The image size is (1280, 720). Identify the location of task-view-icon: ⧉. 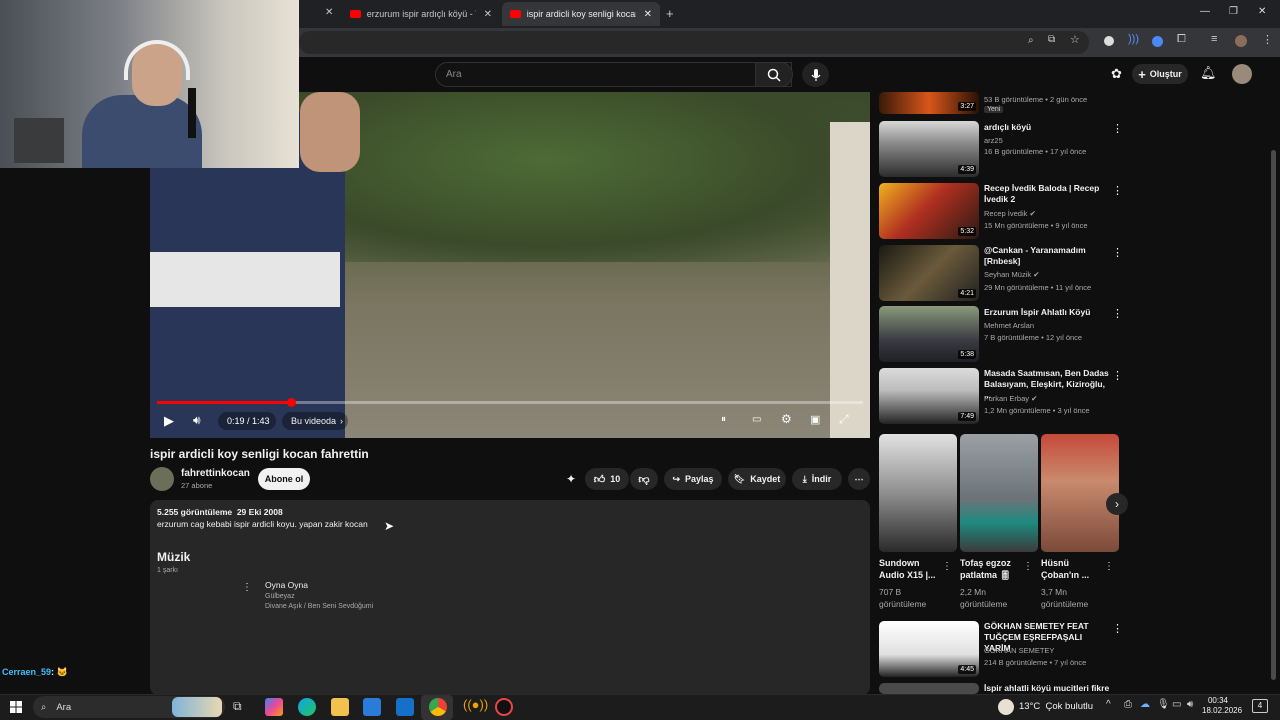
(237, 706).